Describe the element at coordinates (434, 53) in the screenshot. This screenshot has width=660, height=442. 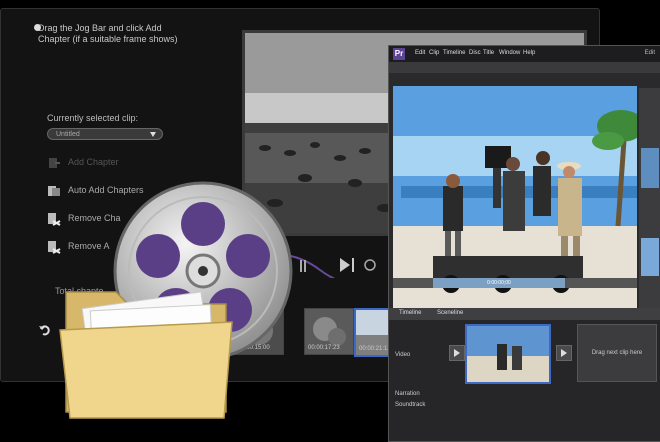
I see `menu-clip: Clip` at that location.